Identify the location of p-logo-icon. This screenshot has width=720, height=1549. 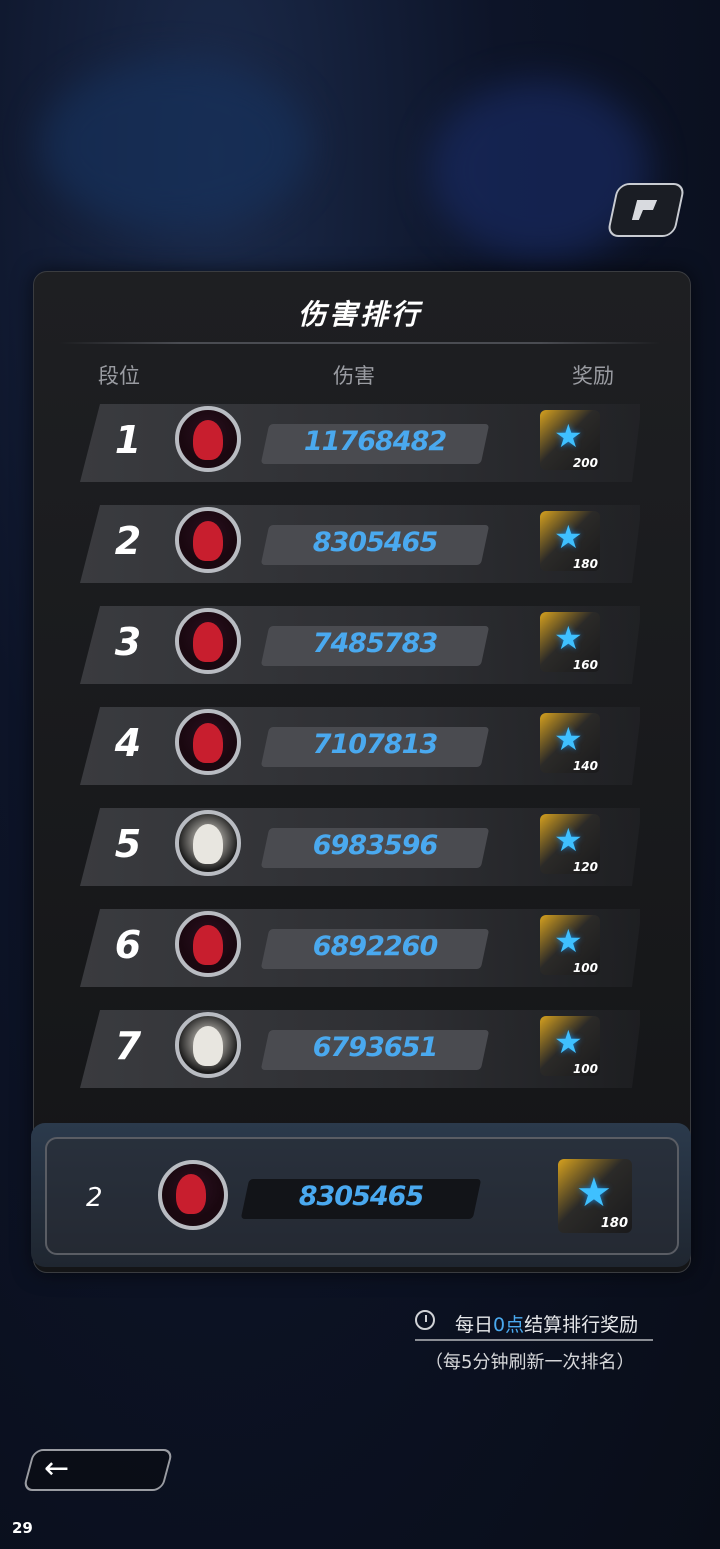
(644, 210).